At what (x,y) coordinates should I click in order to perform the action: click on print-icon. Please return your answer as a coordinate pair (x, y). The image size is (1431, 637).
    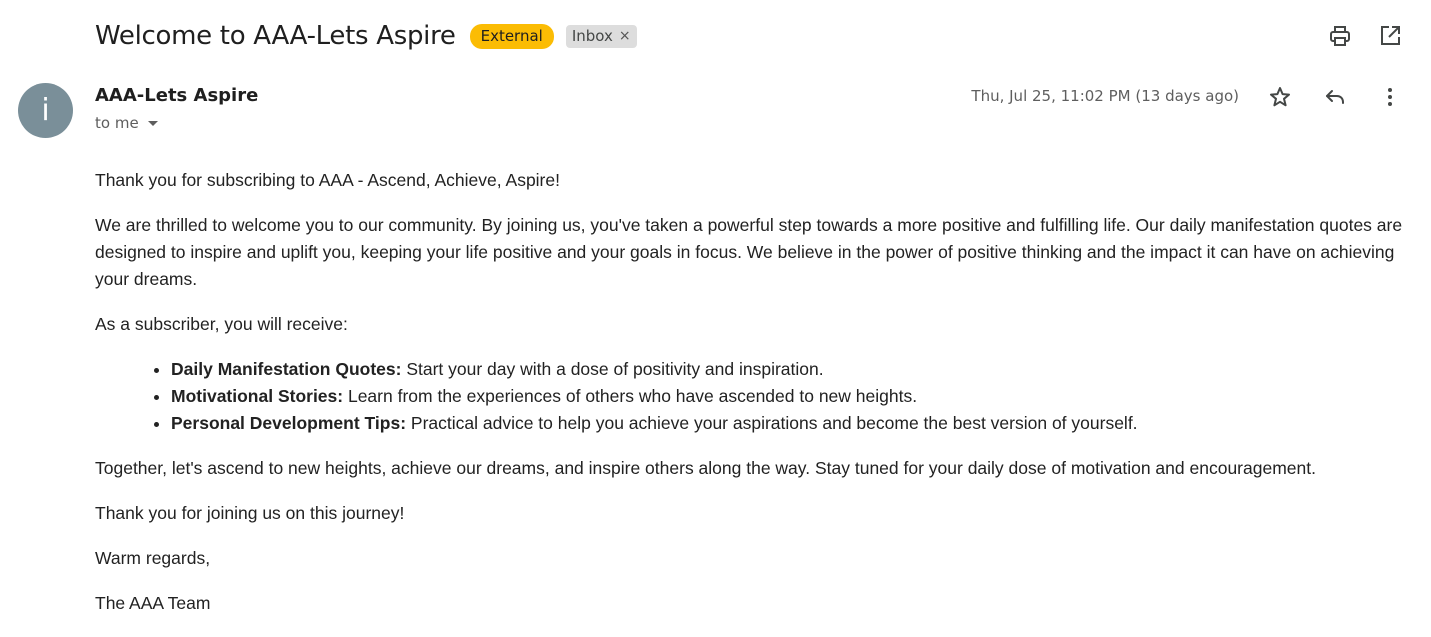
    Looking at the image, I should click on (1340, 36).